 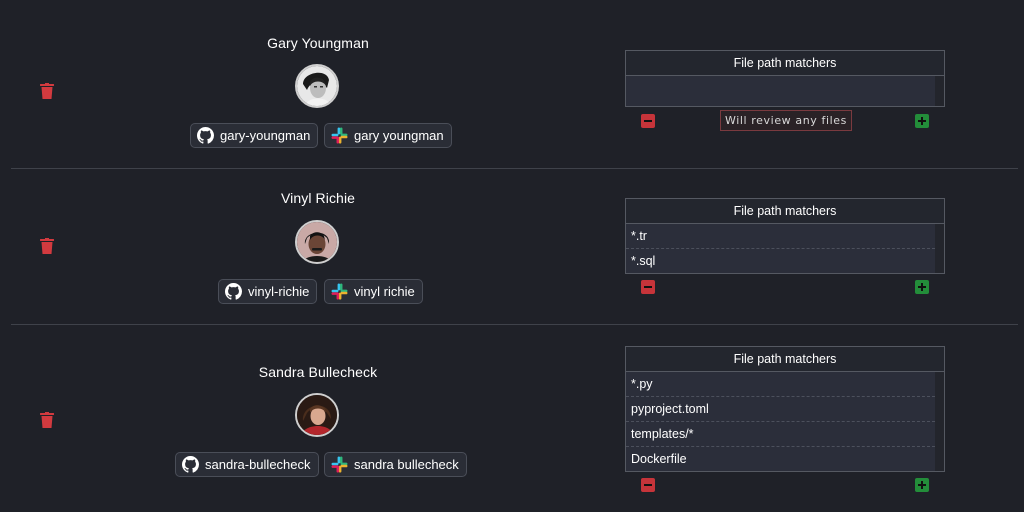 What do you see at coordinates (780, 384) in the screenshot?
I see `matcher-row: *.py` at bounding box center [780, 384].